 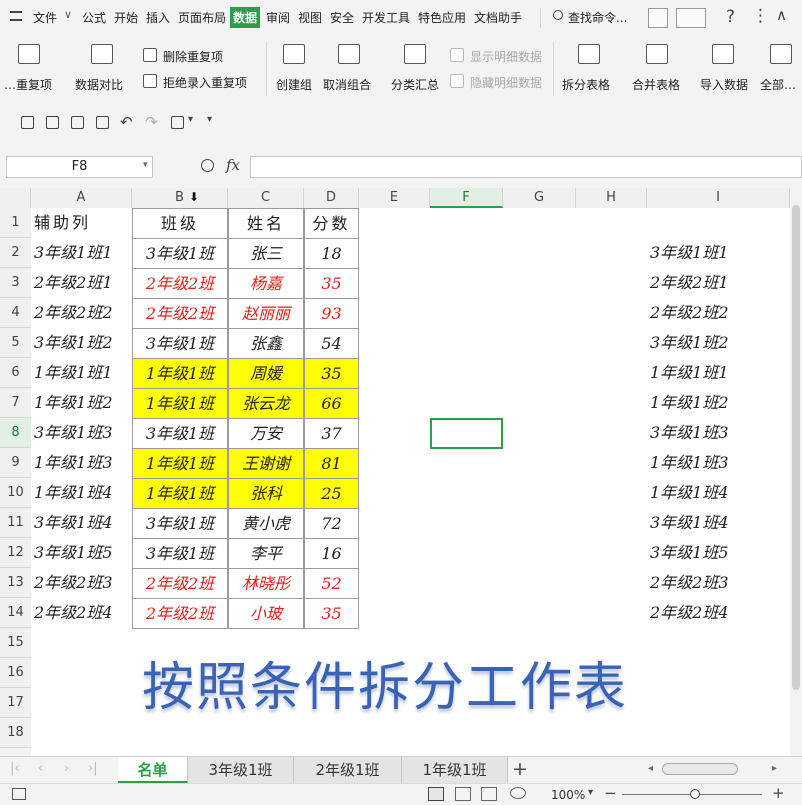 What do you see at coordinates (266, 343) in the screenshot?
I see `table-cell: 张鑫` at bounding box center [266, 343].